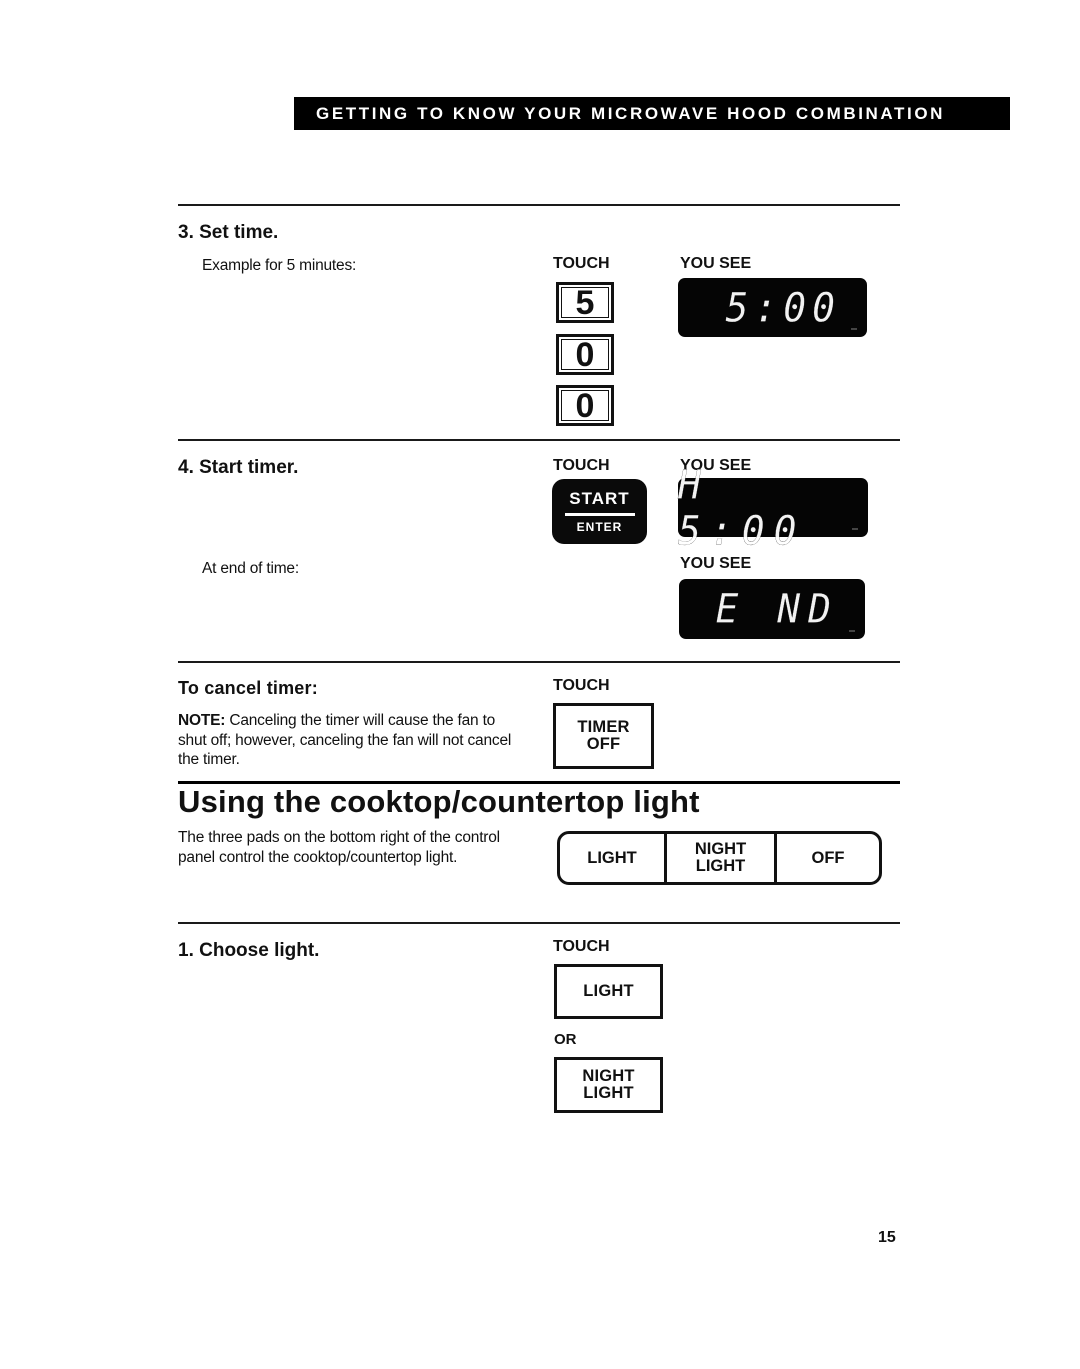  I want to click on end-of-time-text: At end of time:, so click(250, 568).